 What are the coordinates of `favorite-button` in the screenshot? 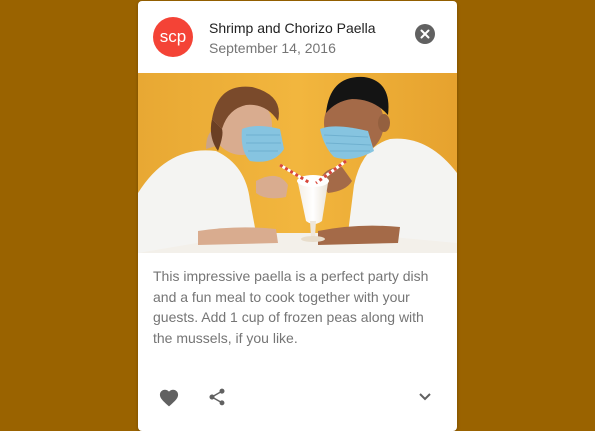 It's located at (169, 397).